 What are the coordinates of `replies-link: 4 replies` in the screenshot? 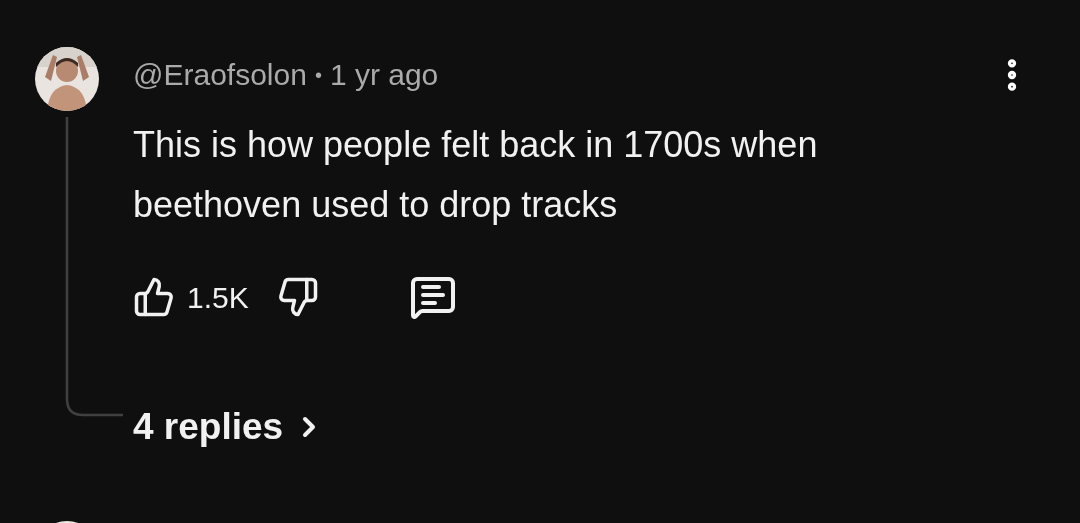 It's located at (229, 427).